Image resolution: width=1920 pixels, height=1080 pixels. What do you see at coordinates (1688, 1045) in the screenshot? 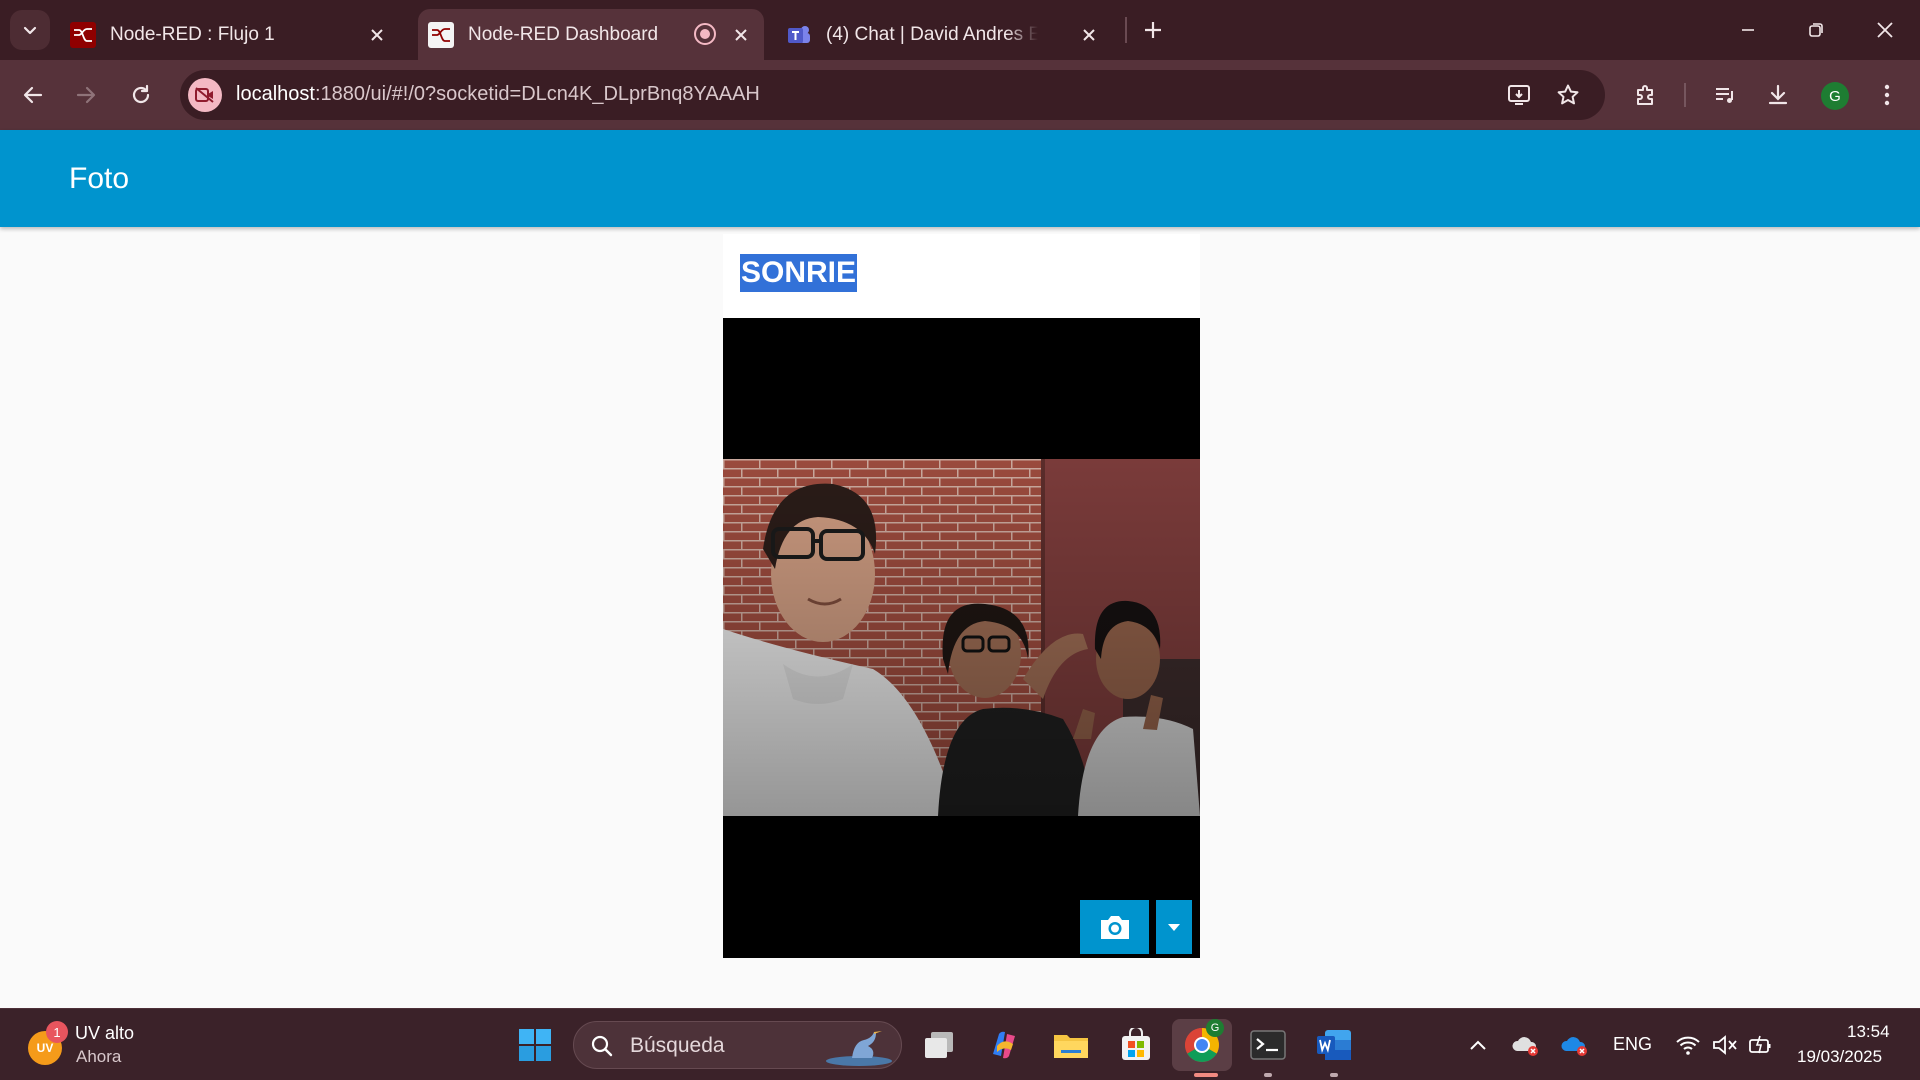
I see `wifi-icon` at bounding box center [1688, 1045].